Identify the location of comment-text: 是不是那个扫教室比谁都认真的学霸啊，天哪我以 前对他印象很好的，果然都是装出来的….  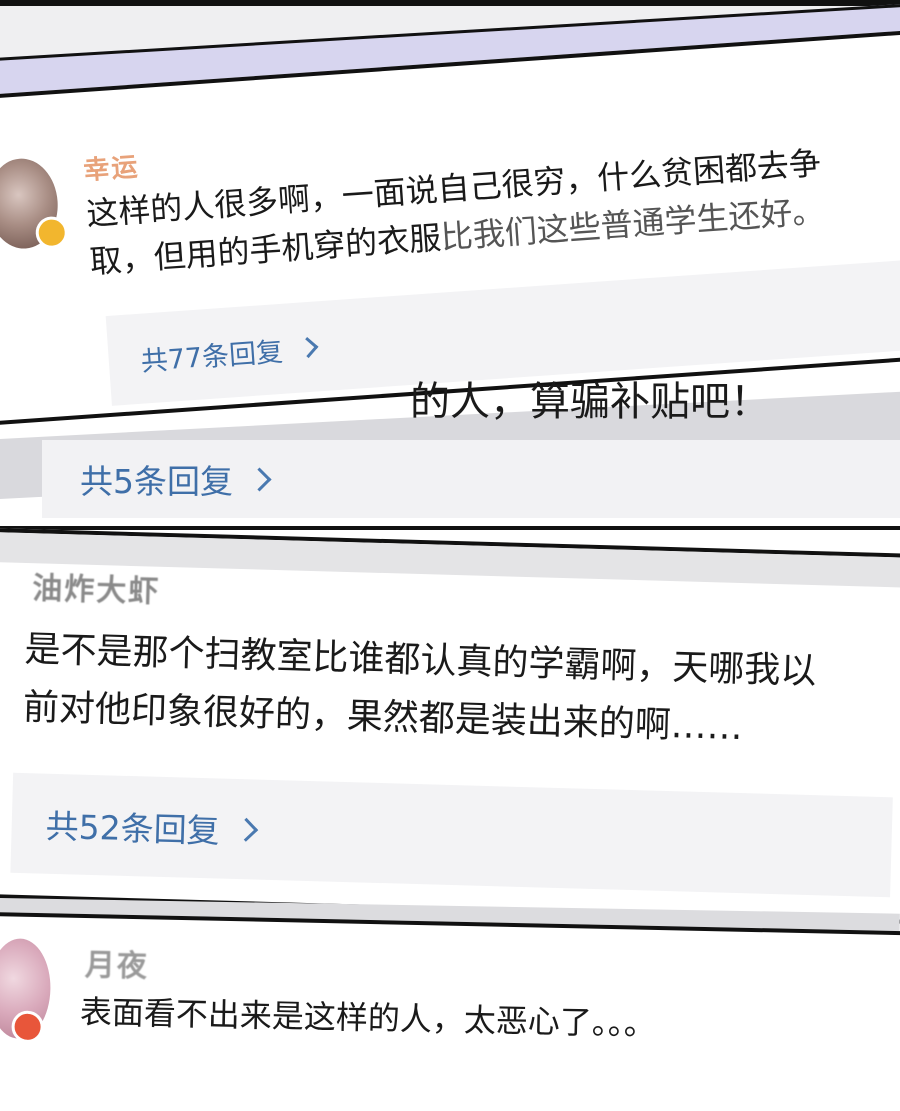
(419, 689).